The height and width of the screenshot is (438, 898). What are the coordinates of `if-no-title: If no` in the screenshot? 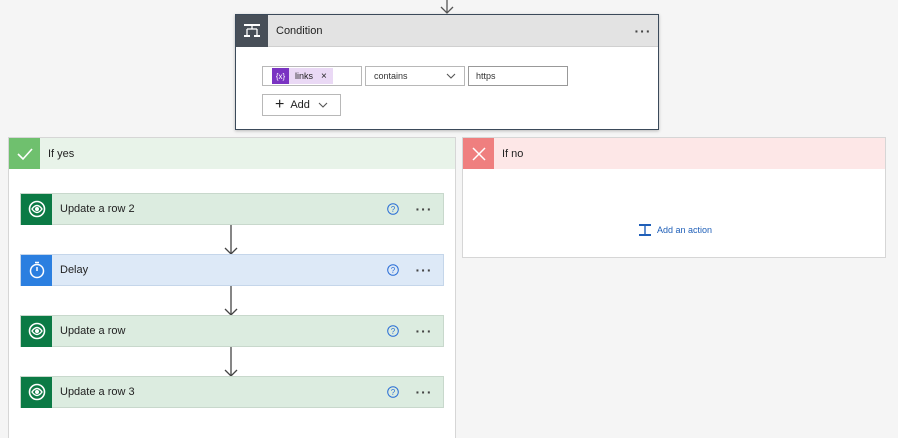 It's located at (513, 153).